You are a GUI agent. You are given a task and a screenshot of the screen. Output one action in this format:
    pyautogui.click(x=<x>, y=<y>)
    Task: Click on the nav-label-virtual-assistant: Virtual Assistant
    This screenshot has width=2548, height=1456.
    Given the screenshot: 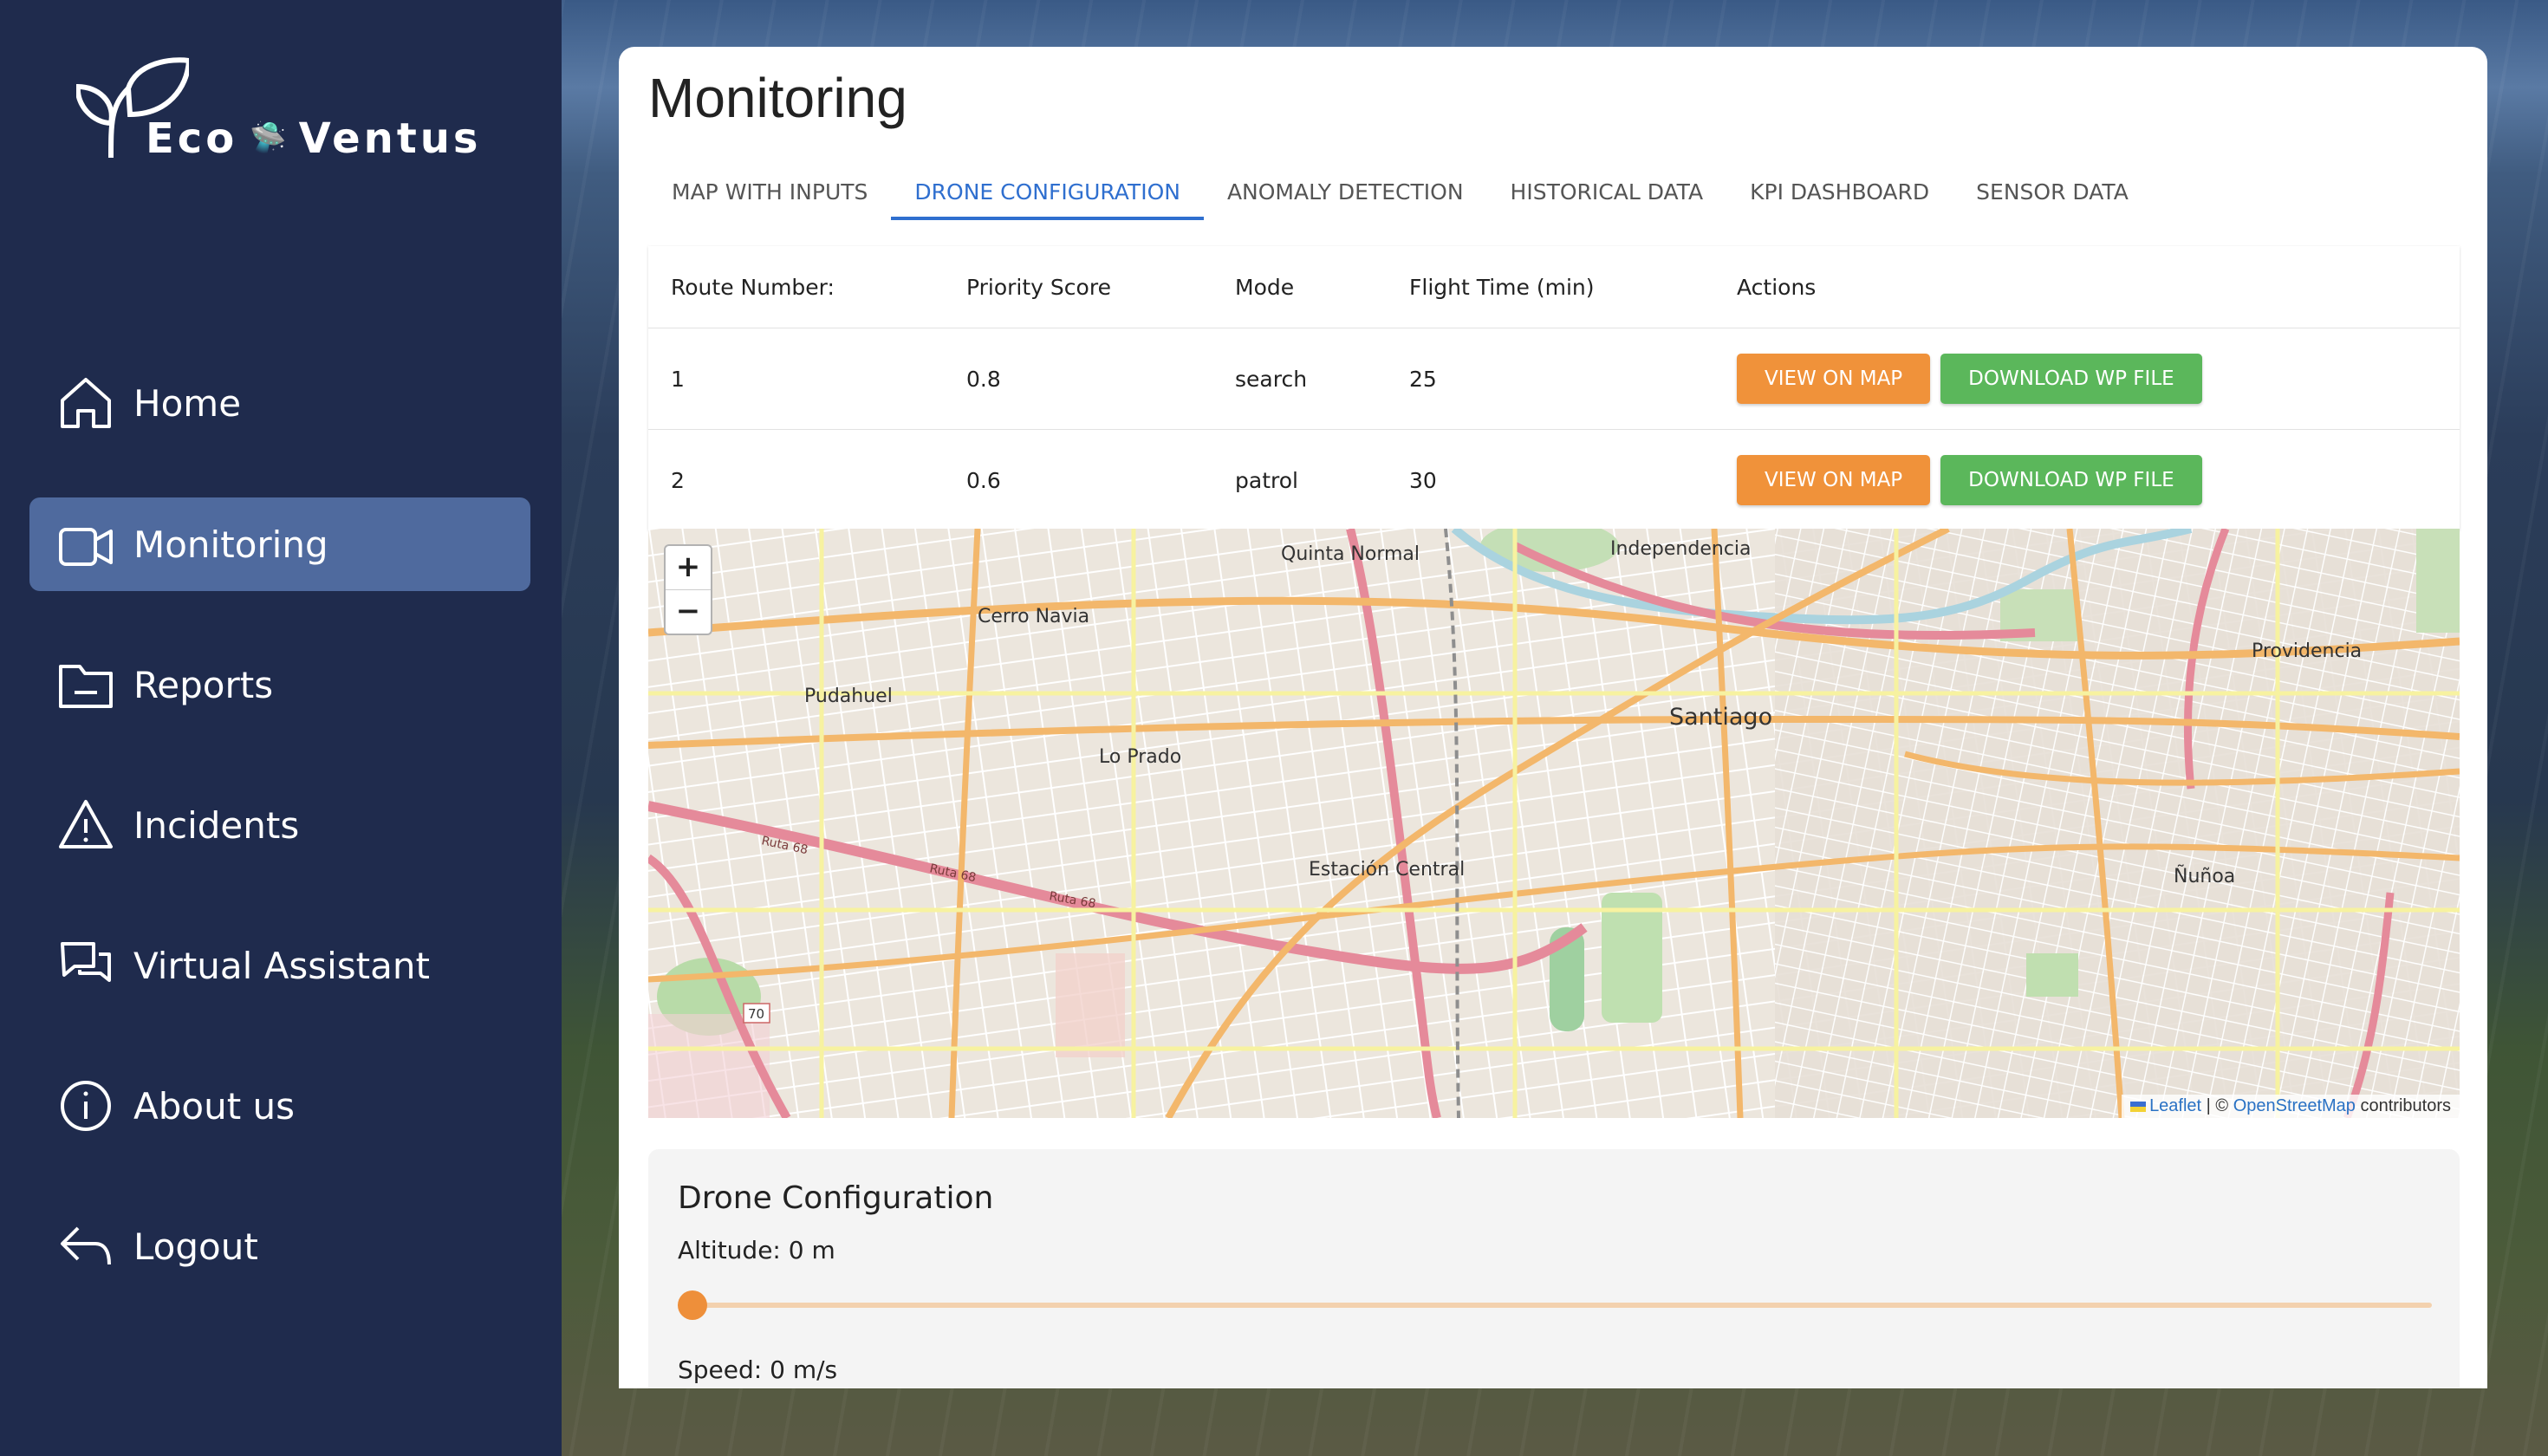 What is the action you would take?
    pyautogui.click(x=281, y=965)
    